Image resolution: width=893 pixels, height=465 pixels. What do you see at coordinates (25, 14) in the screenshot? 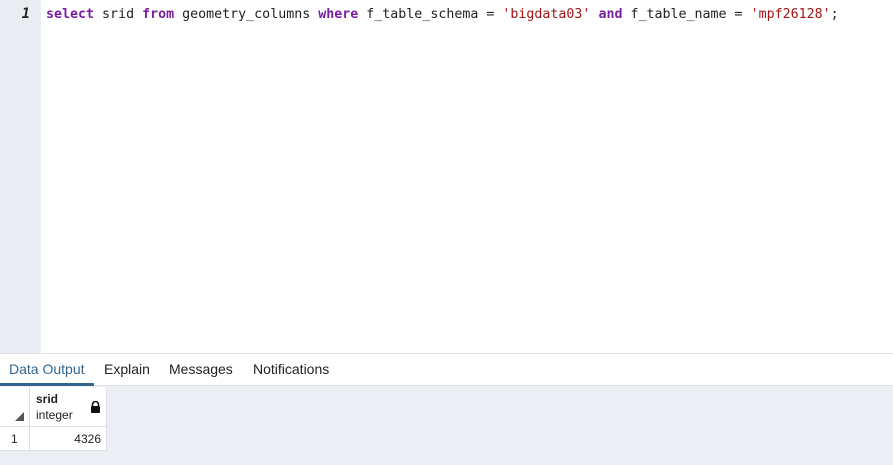
I see `line-number: 1` at bounding box center [25, 14].